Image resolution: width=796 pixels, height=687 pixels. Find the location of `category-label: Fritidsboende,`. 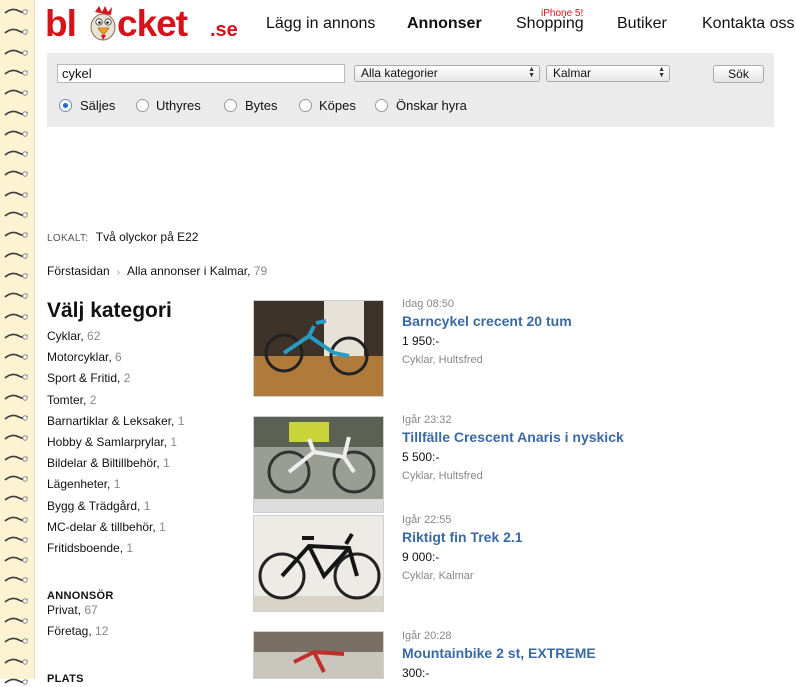

category-label: Fritidsboende, is located at coordinates (85, 548).